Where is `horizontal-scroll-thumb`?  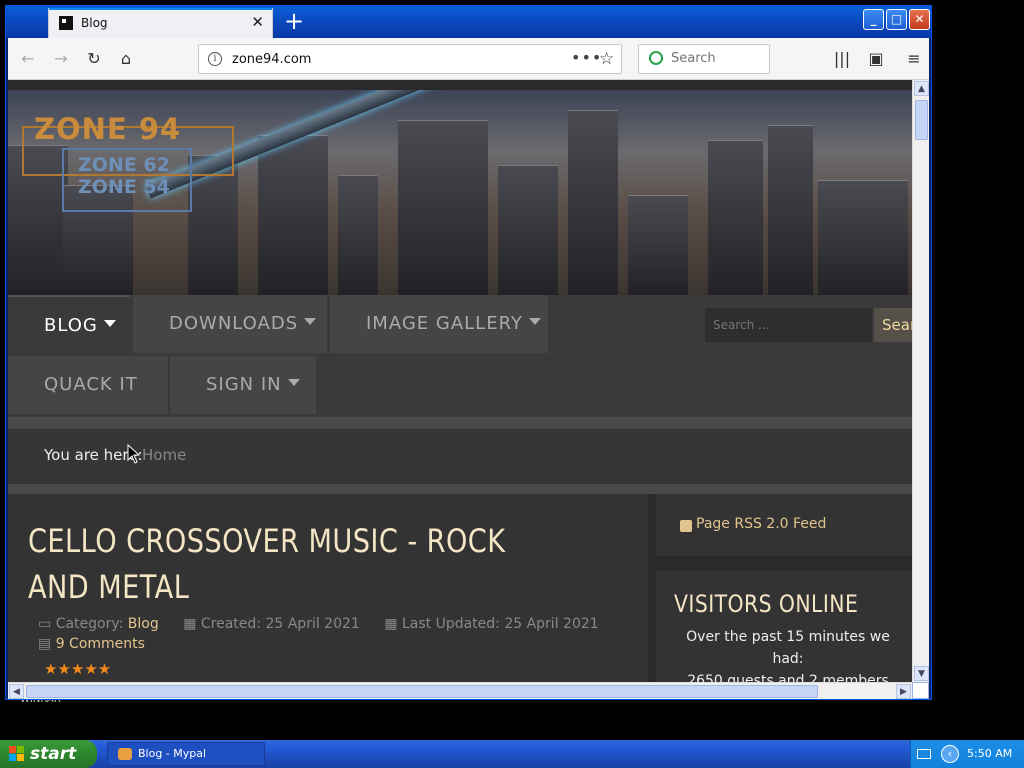 horizontal-scroll-thumb is located at coordinates (422, 691).